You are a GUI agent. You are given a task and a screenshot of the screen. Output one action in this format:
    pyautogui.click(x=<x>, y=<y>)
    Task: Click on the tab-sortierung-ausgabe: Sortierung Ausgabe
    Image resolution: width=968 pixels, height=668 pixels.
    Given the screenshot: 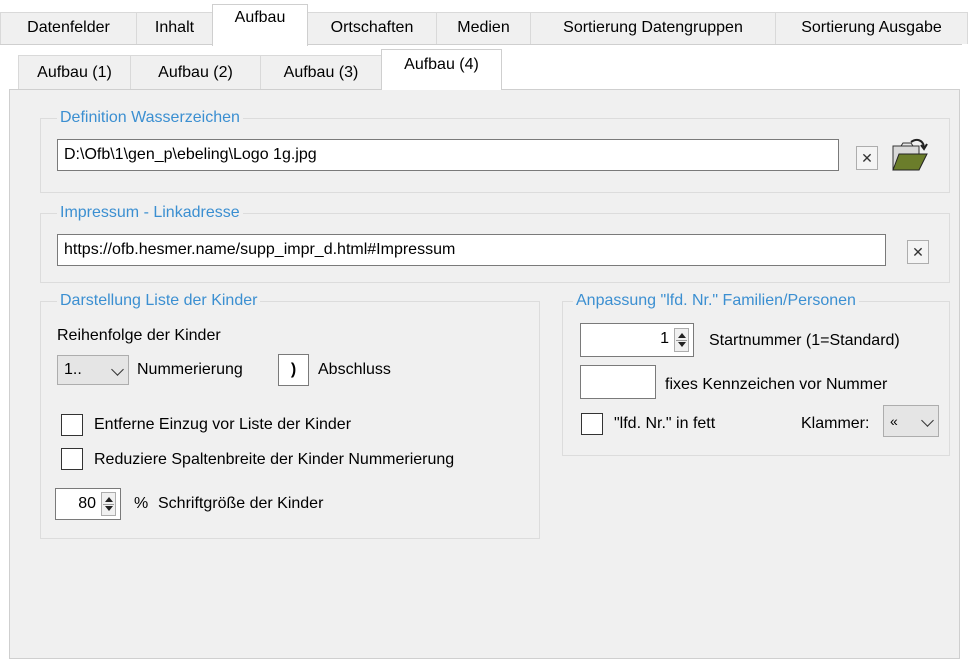 What is the action you would take?
    pyautogui.click(x=871, y=28)
    